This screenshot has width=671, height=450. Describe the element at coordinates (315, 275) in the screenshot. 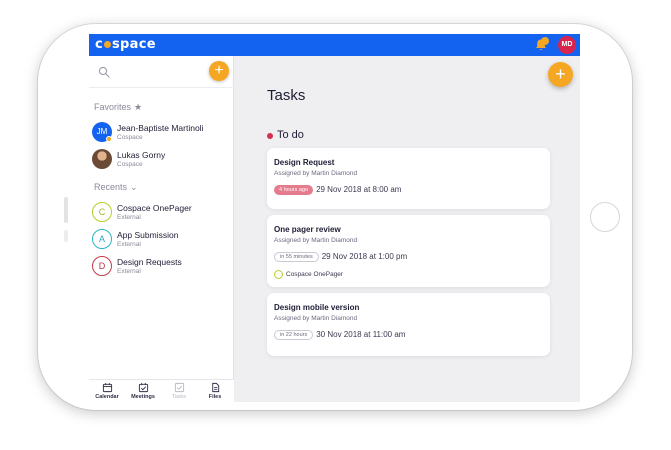

I see `task-space-name: Cospace OnePager` at that location.